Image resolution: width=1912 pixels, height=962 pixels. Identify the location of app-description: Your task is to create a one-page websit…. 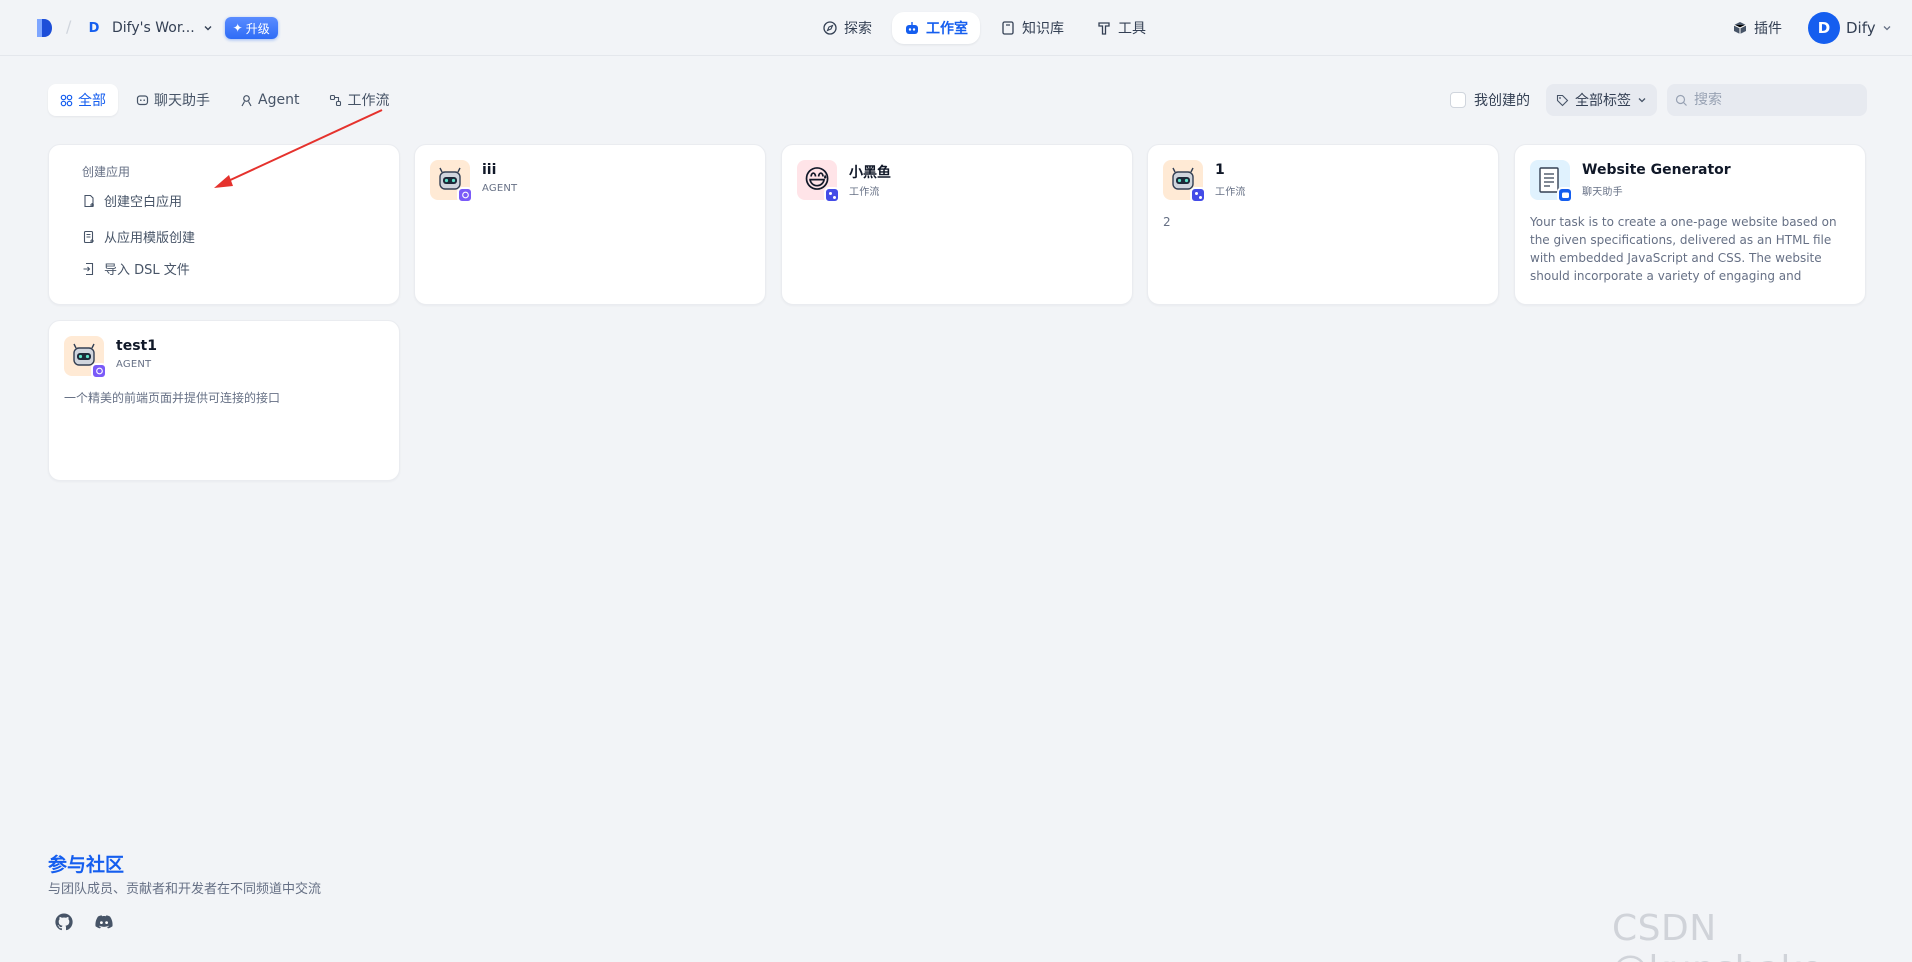
(1683, 249).